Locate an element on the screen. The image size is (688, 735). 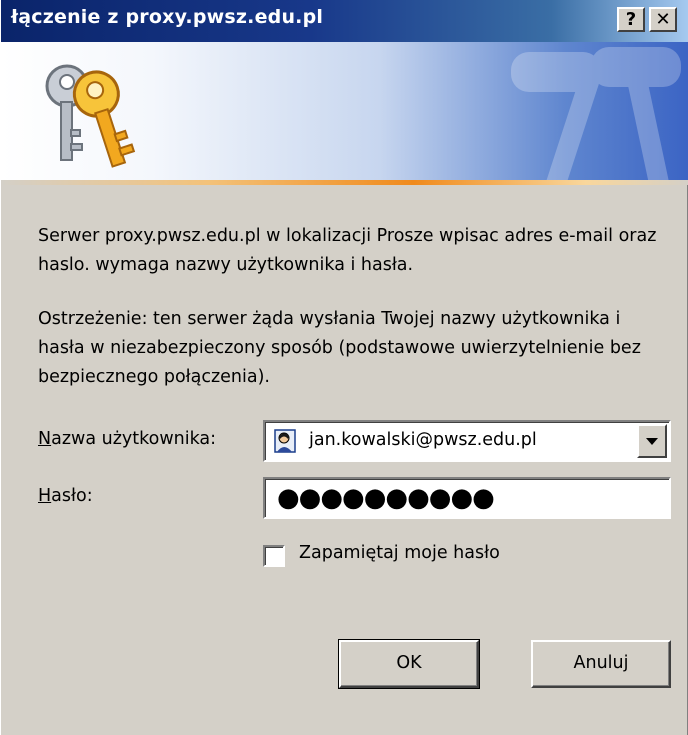
username-combobox: jan.kowalski@pwsz.edu.pl is located at coordinates (467, 441).